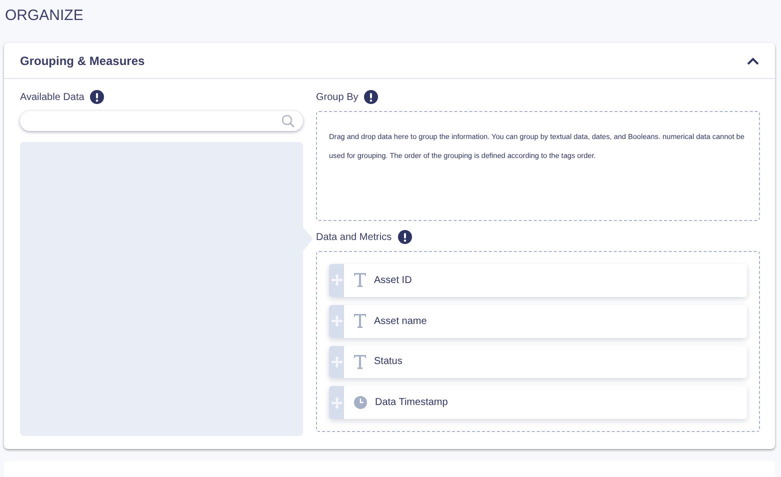 Image resolution: width=781 pixels, height=477 pixels. Describe the element at coordinates (393, 280) in the screenshot. I see `tag-label: Asset ID` at that location.